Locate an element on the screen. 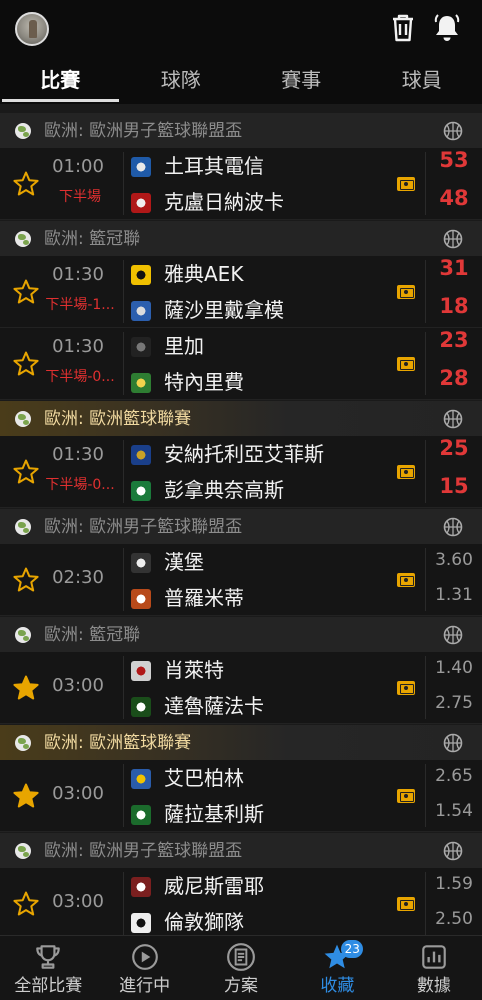  match-status: 下半場 is located at coordinates (80, 197).